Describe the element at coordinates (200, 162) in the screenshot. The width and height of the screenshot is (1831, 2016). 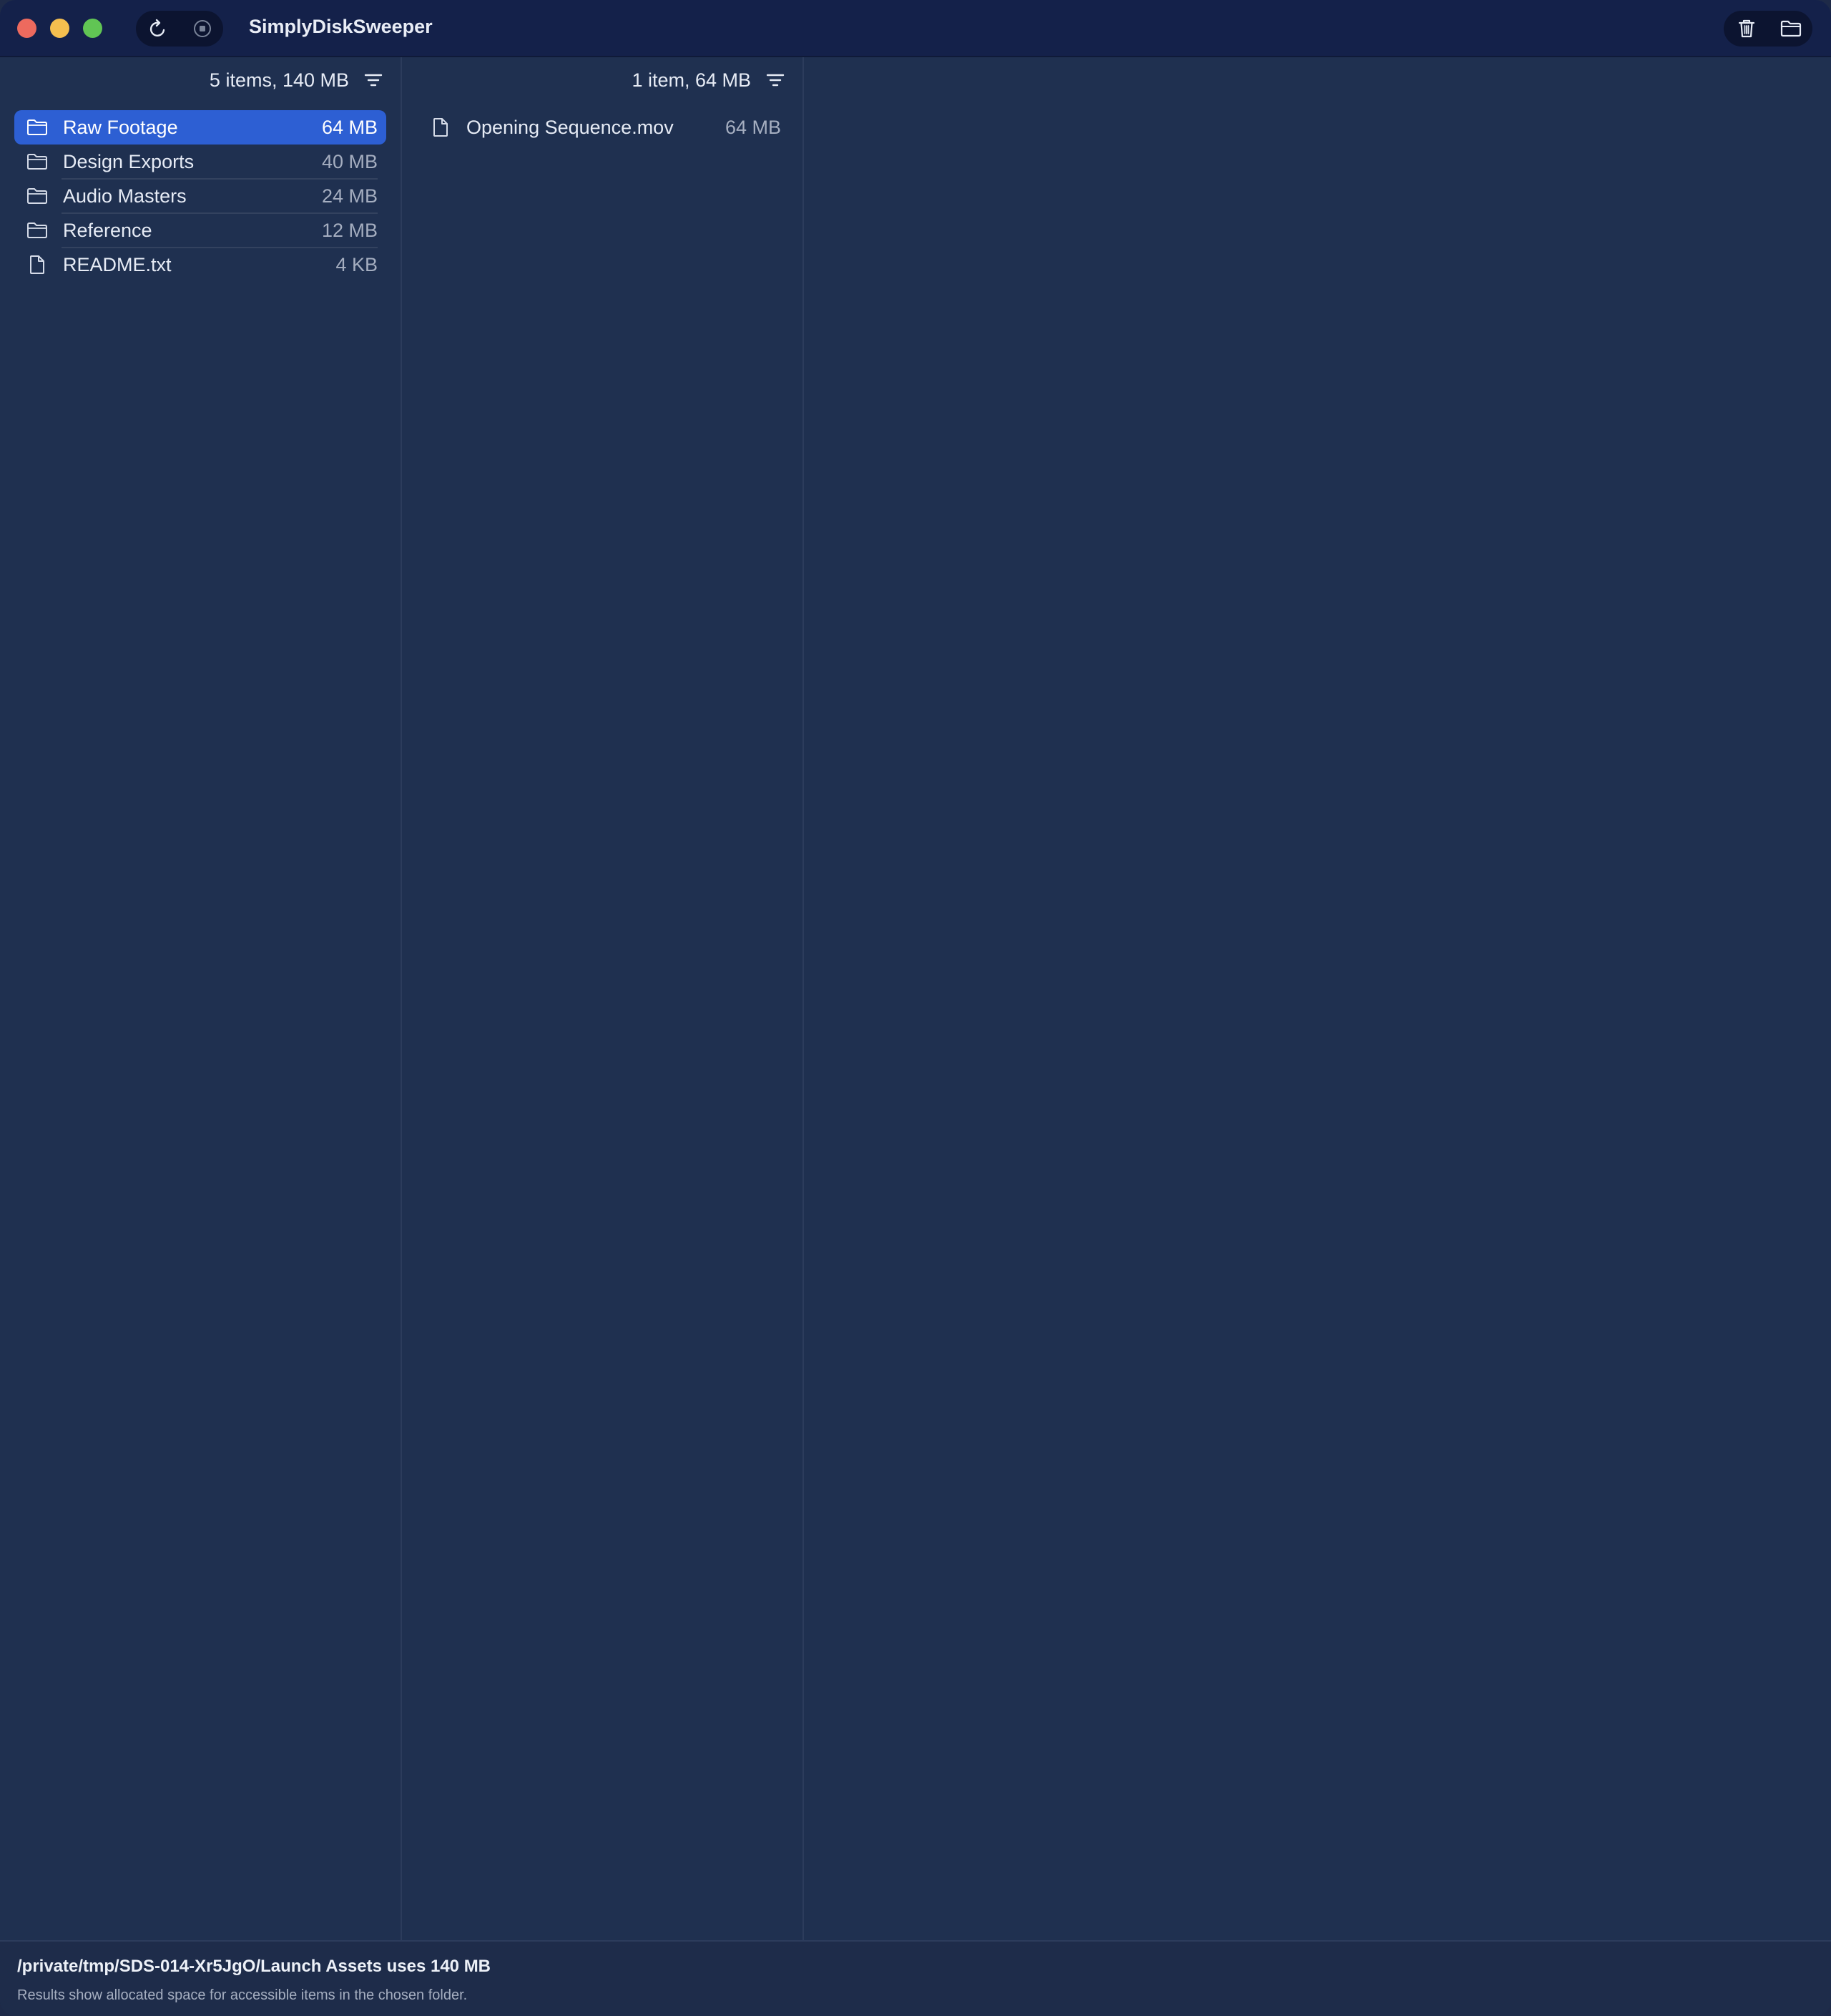
I see `list-item-design-exports: Design Exports 40 MB` at that location.